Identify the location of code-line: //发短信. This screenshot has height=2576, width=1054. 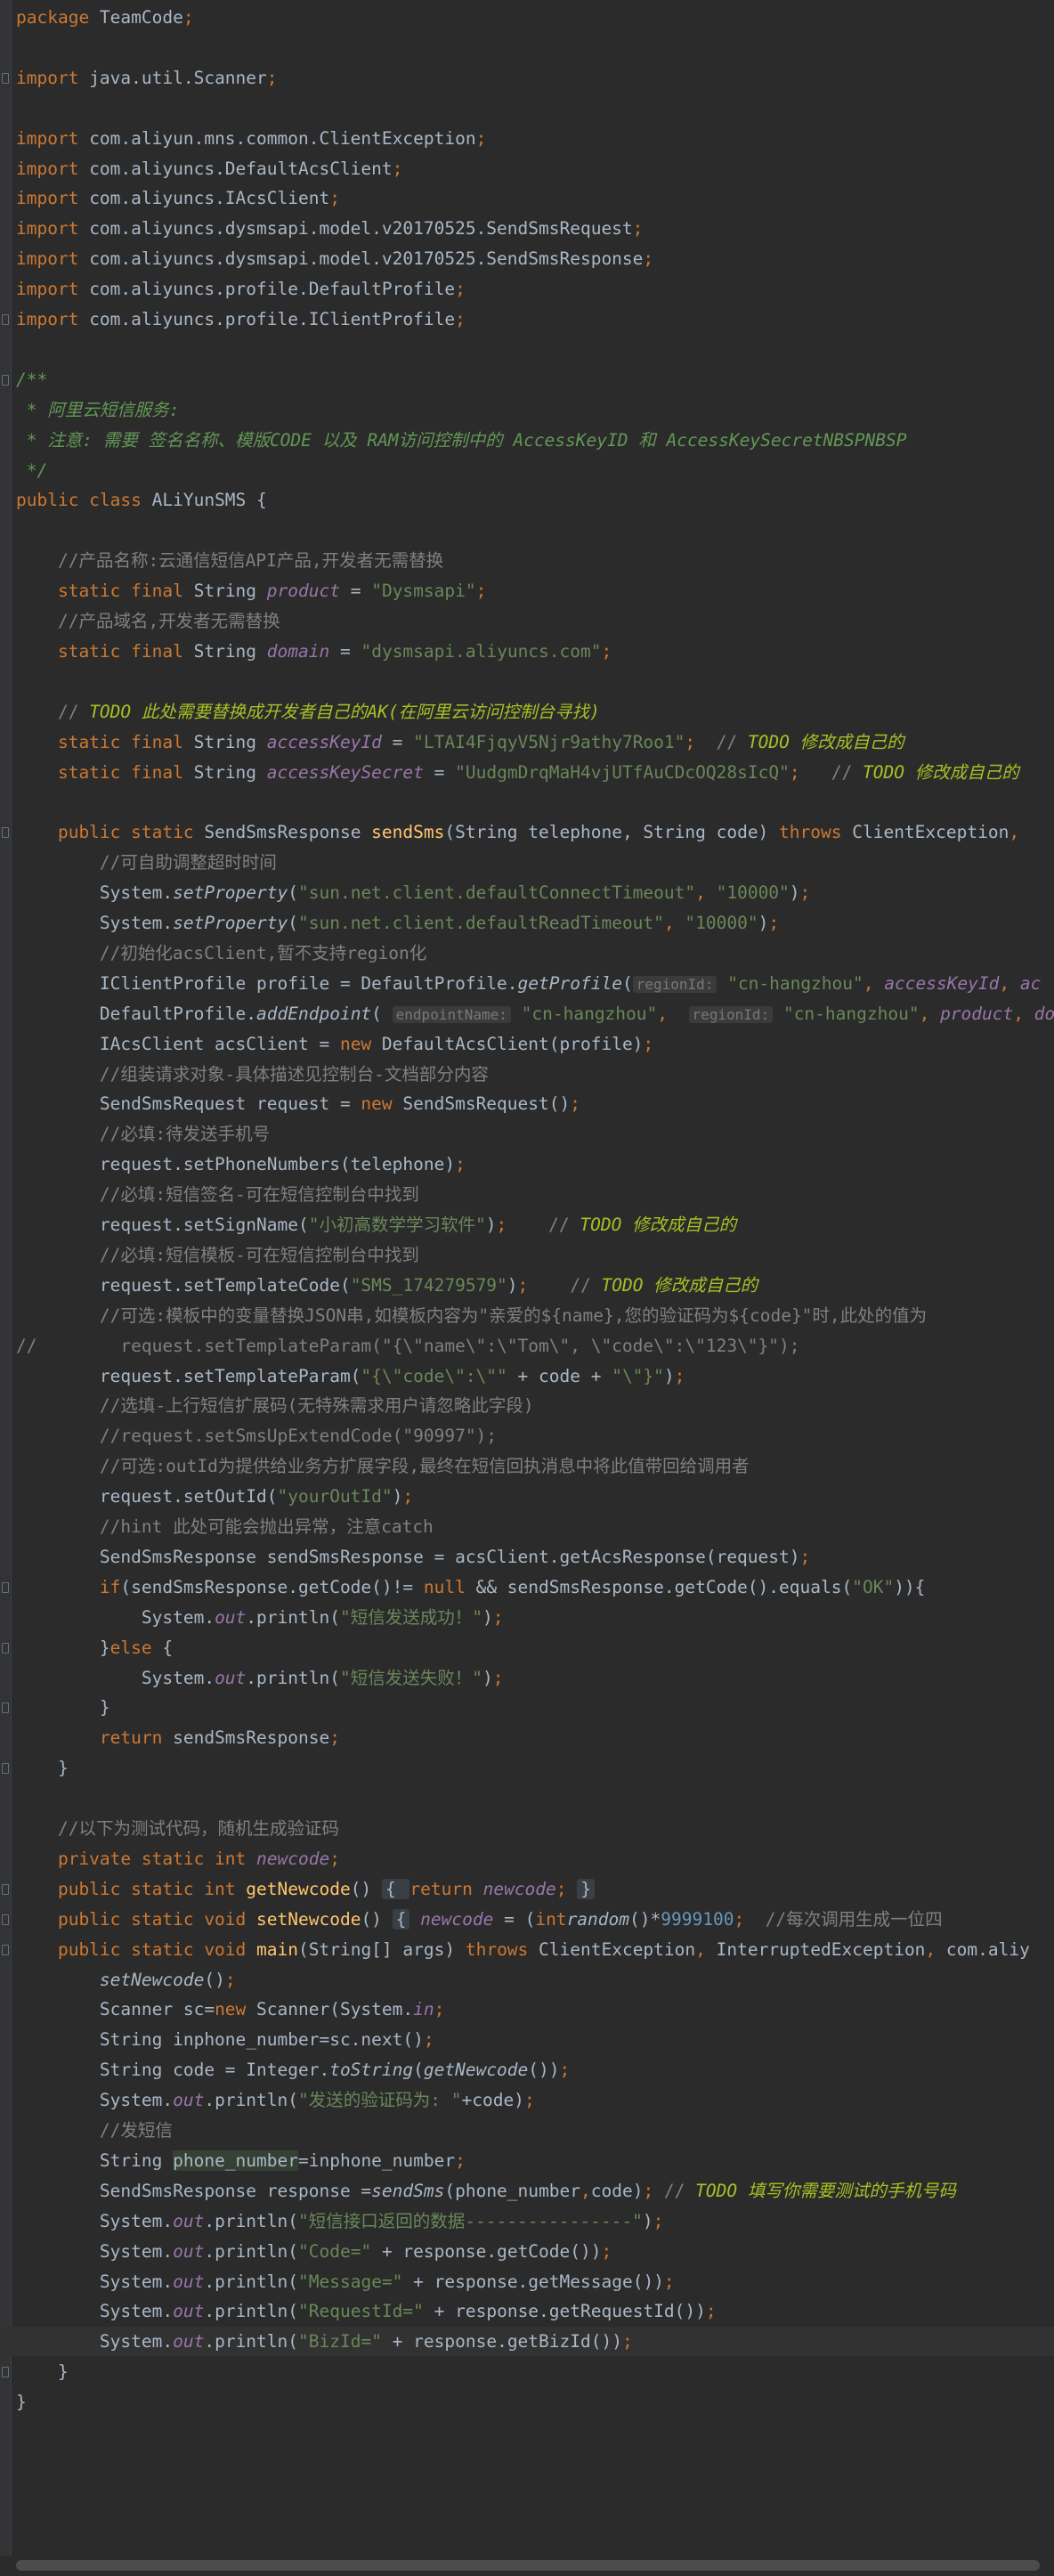
(527, 2130).